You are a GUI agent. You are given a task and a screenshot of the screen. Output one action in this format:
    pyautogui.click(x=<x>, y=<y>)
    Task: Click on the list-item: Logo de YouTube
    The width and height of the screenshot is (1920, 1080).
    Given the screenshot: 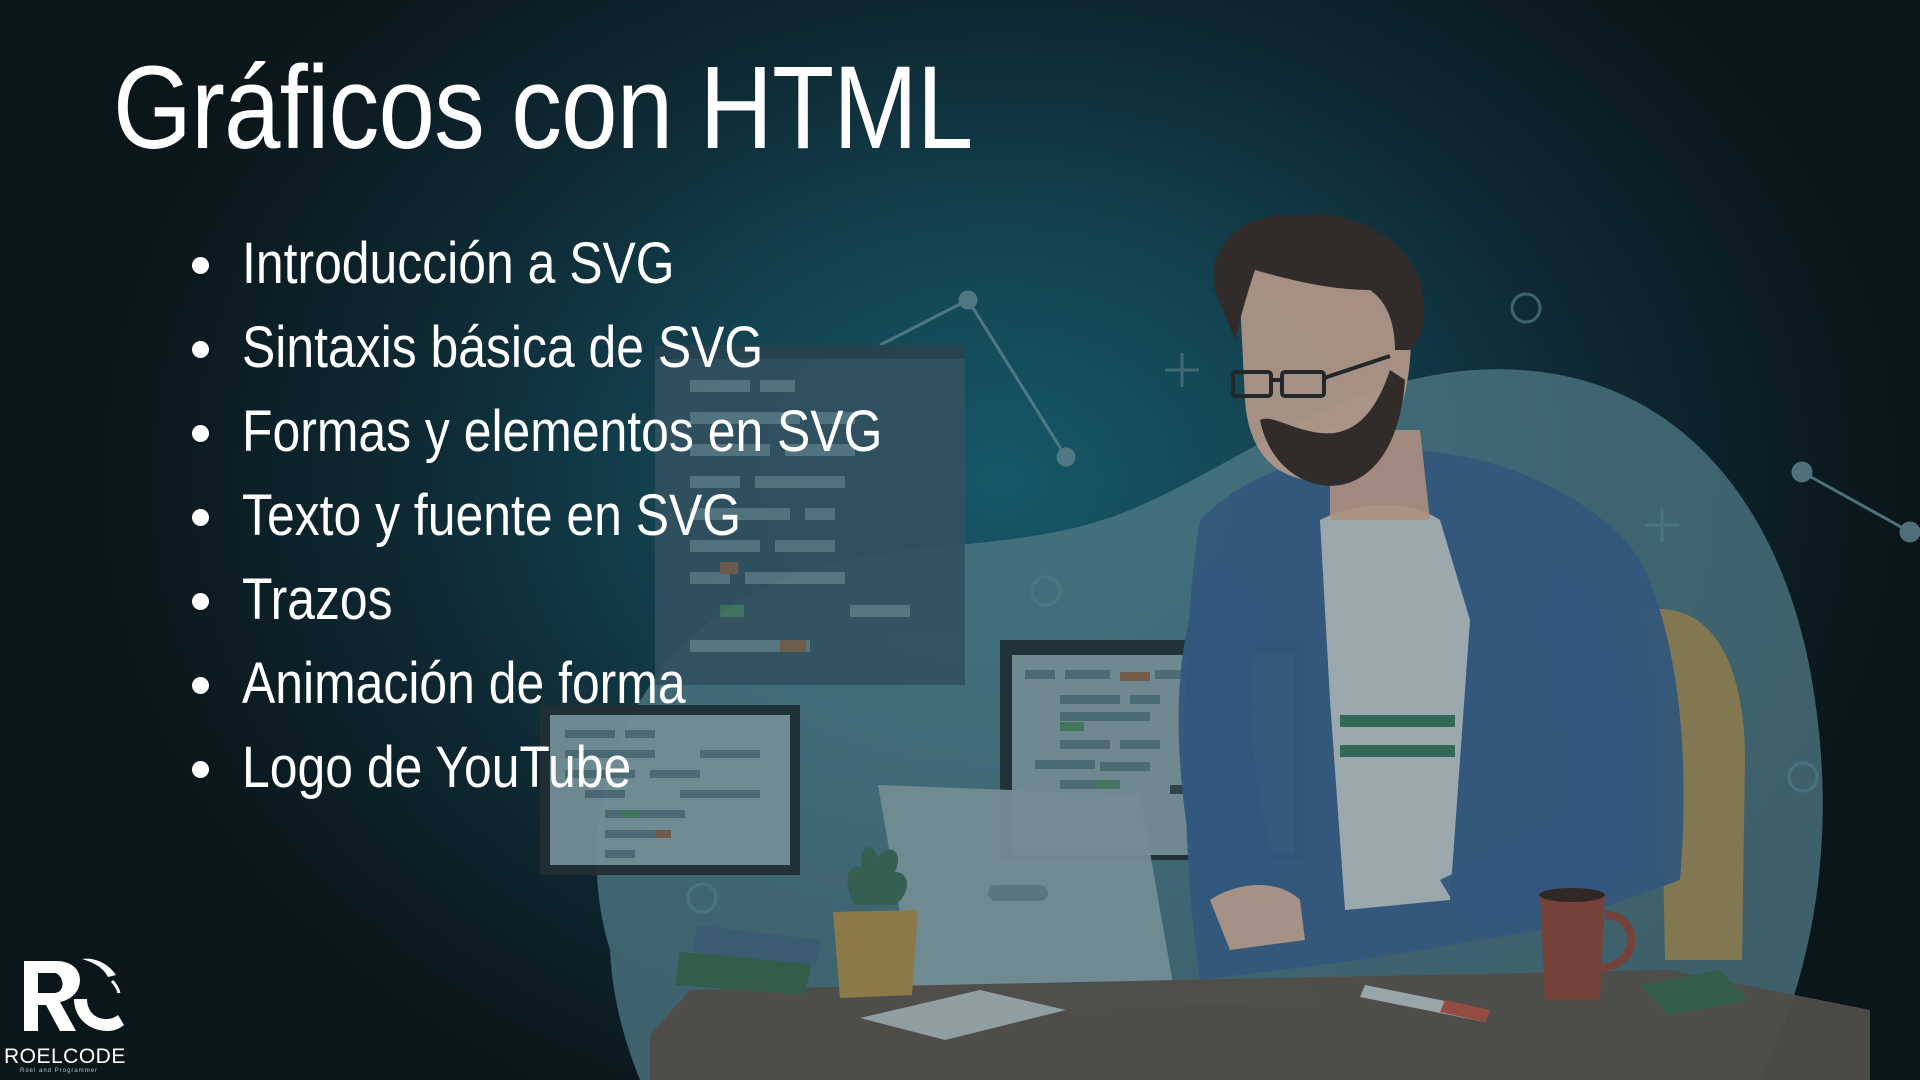 What is the action you would take?
    pyautogui.click(x=588, y=768)
    